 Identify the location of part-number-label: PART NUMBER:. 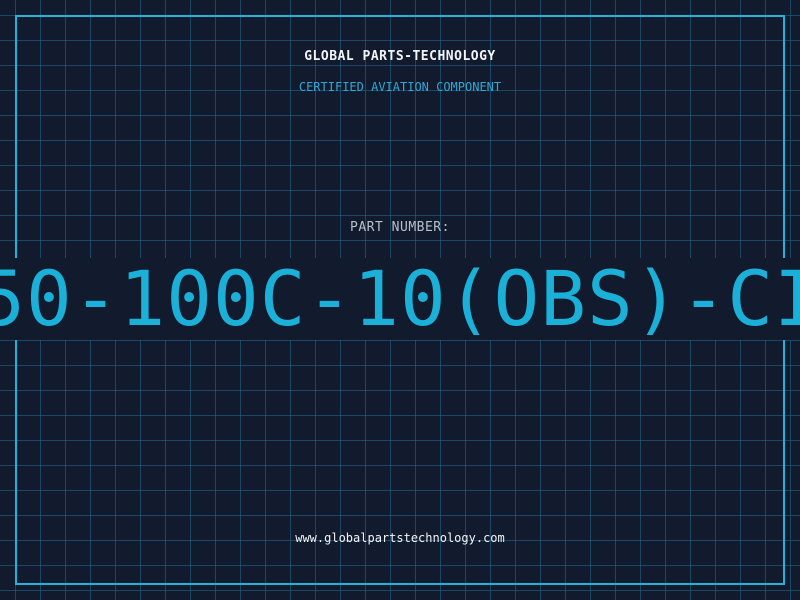
(400, 227).